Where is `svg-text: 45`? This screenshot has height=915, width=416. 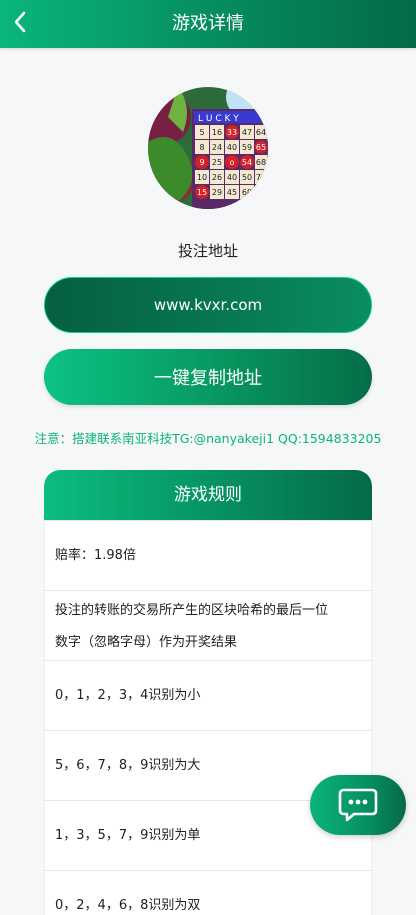
svg-text: 45 is located at coordinates (232, 192).